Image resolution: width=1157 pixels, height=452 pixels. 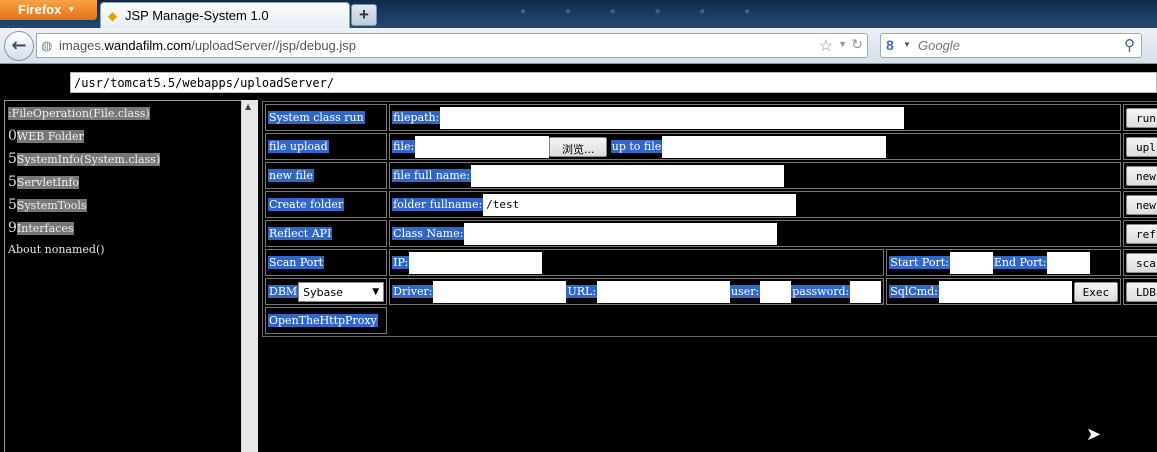 I want to click on scroll-up-icon: ▲, so click(x=248, y=106).